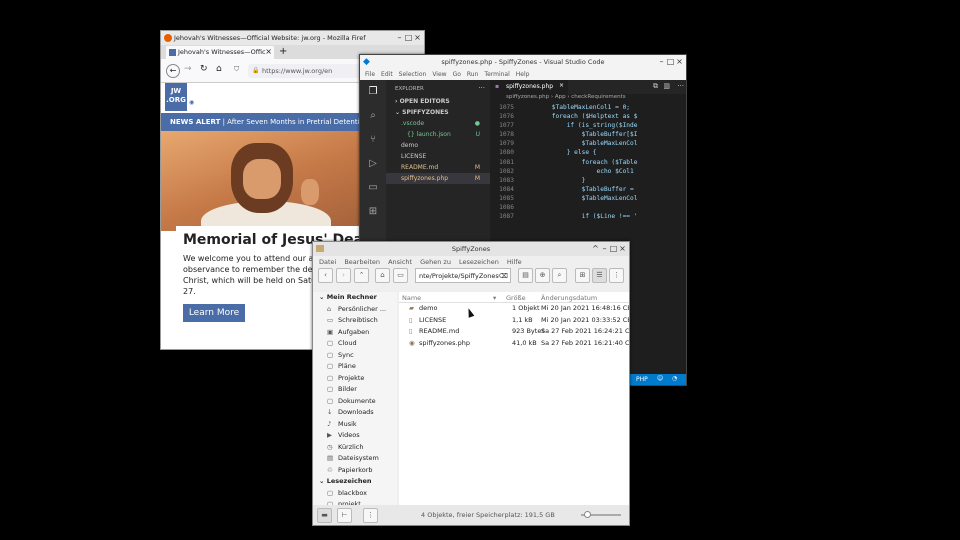  I want to click on shield-icon: ⛉, so click(236, 69).